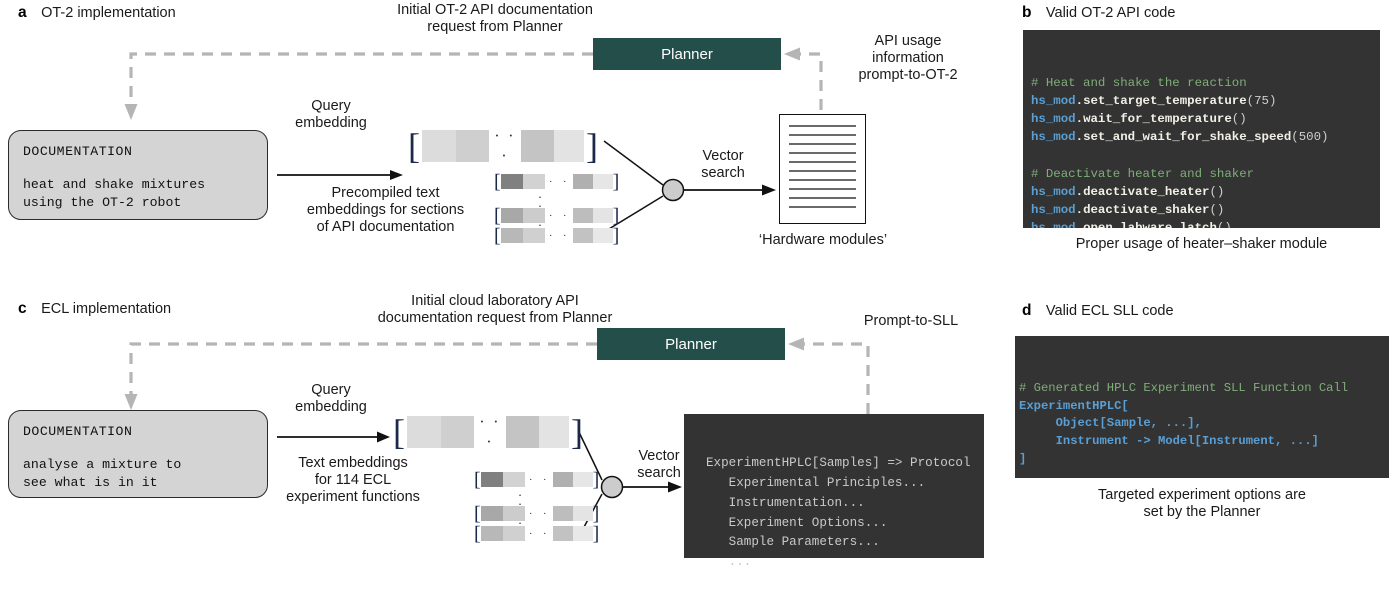 This screenshot has height=593, width=1399. I want to click on code-function: wait_for_temperature, so click(1157, 119).